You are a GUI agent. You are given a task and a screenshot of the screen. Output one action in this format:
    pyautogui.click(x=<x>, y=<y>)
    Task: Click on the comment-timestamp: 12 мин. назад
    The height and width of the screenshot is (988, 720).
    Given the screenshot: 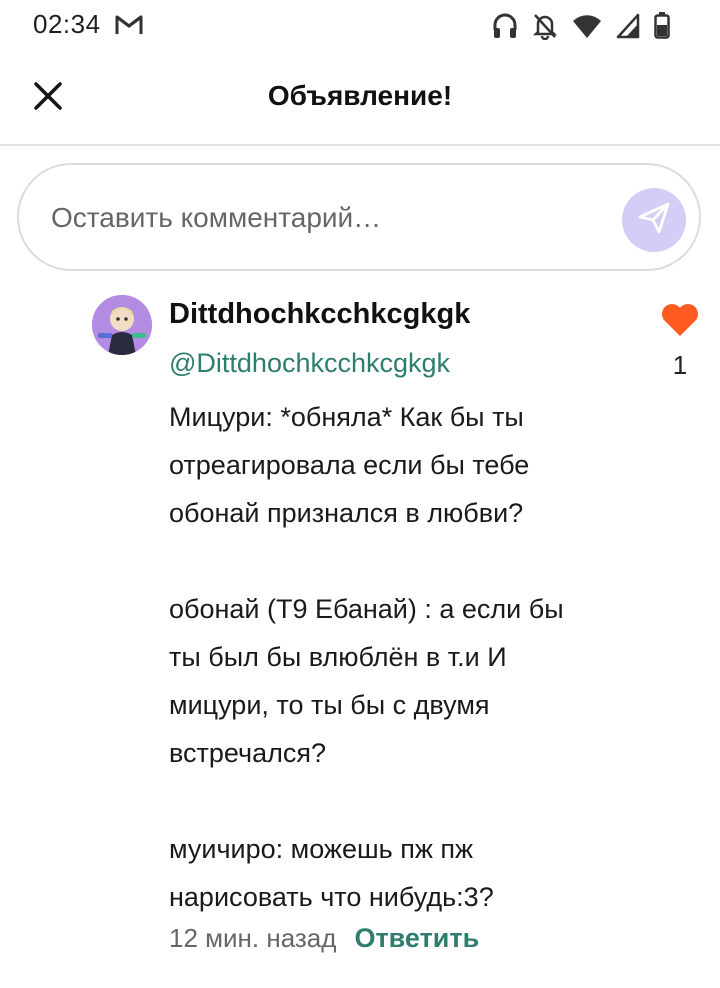 What is the action you would take?
    pyautogui.click(x=253, y=938)
    